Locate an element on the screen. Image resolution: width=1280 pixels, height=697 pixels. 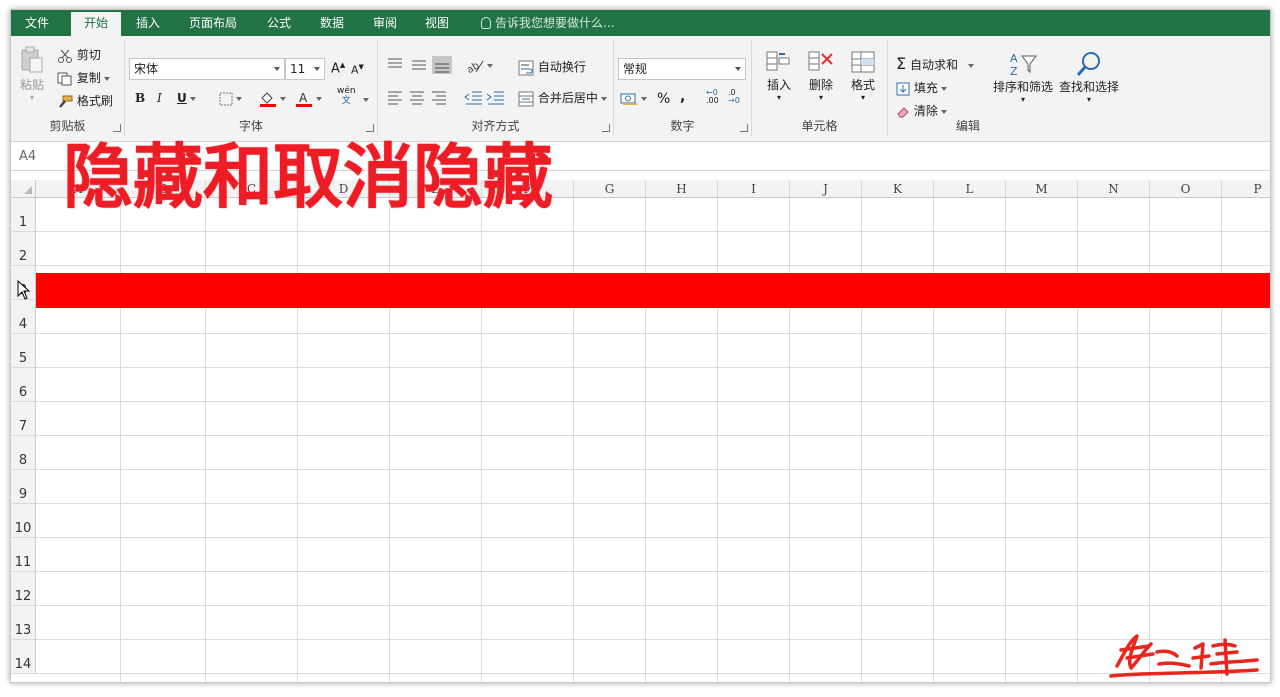
phonetic-button: wén 文 is located at coordinates (346, 96).